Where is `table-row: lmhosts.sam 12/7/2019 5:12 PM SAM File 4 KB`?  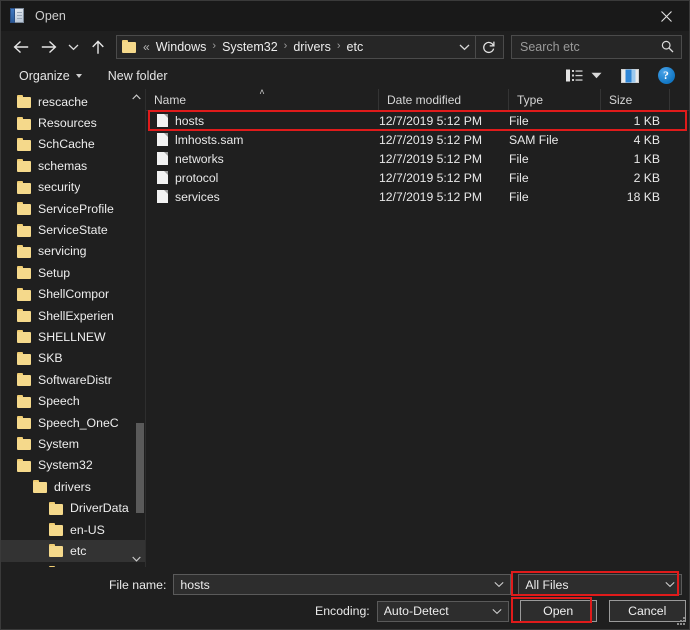
table-row: lmhosts.sam 12/7/2019 5:12 PM SAM File 4 KB is located at coordinates (417, 139).